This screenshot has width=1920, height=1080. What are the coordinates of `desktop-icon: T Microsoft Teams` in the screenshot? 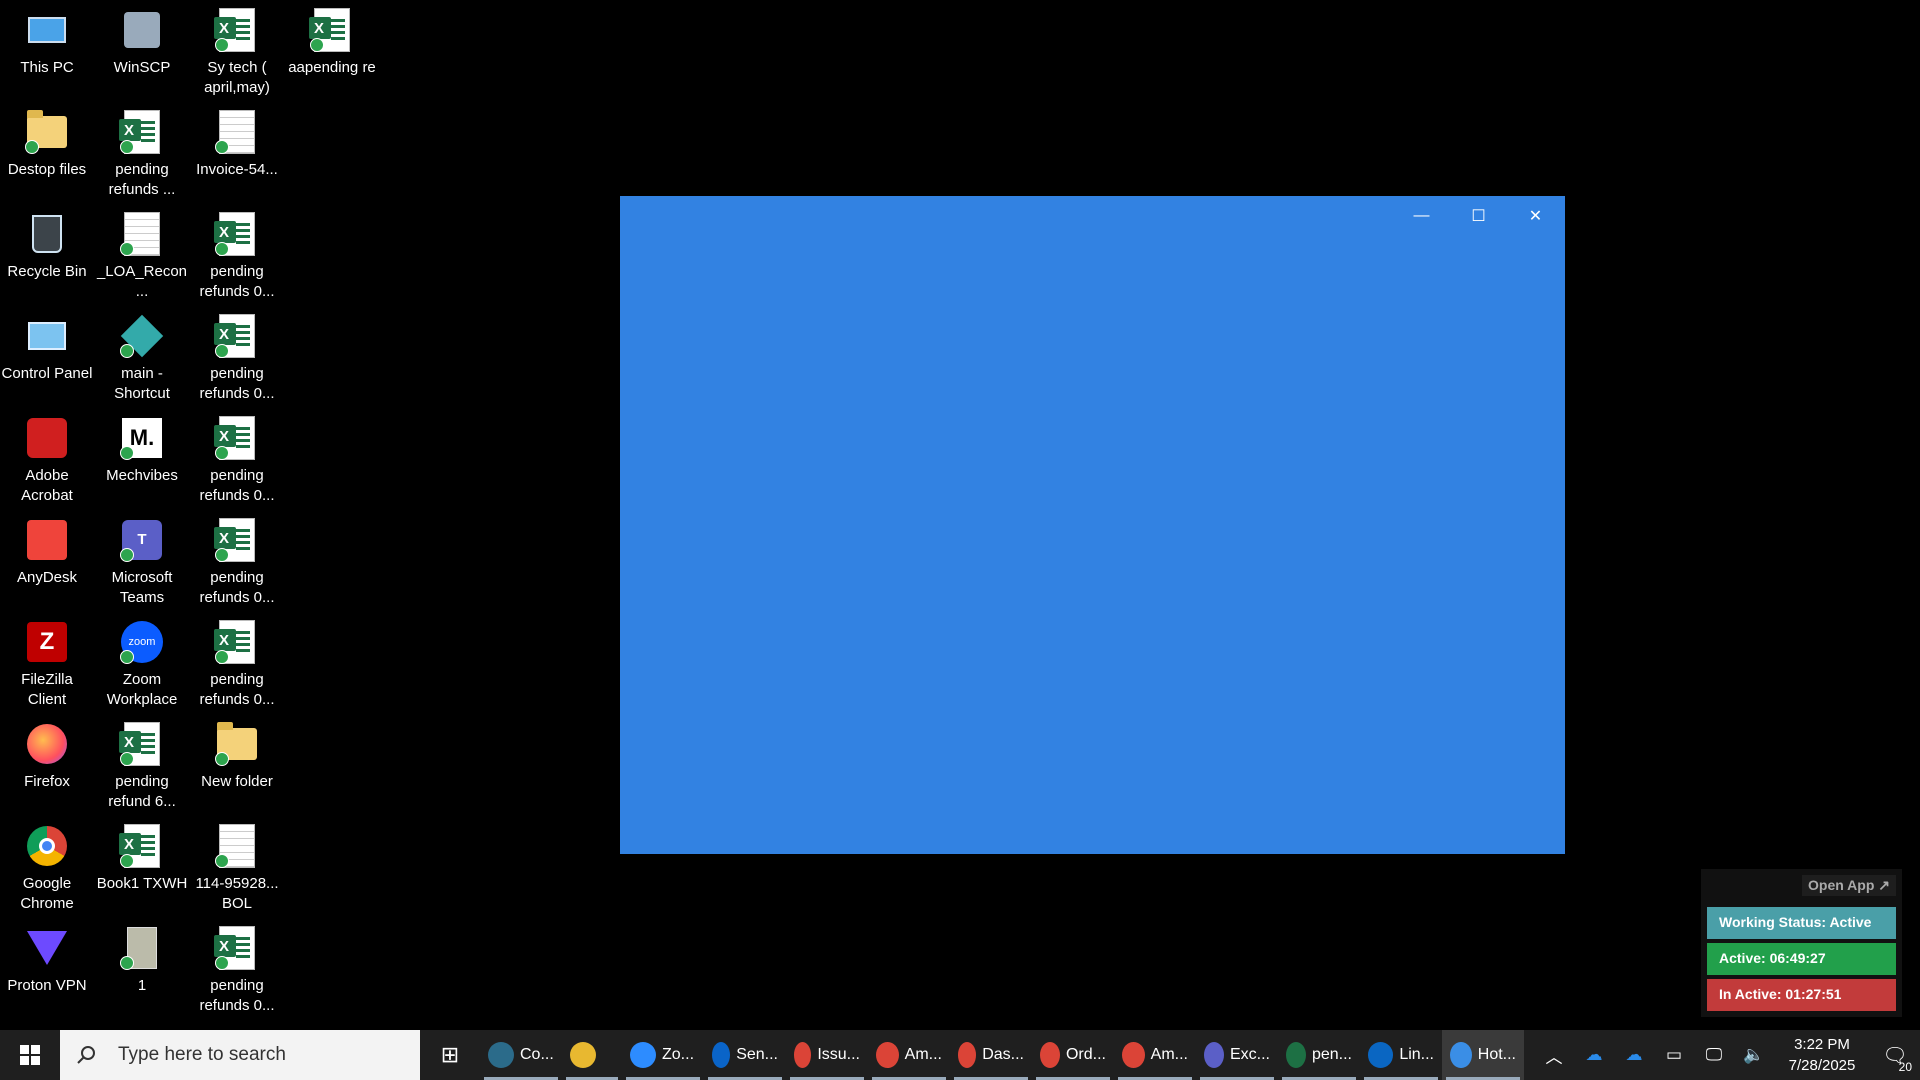 It's located at (142, 559).